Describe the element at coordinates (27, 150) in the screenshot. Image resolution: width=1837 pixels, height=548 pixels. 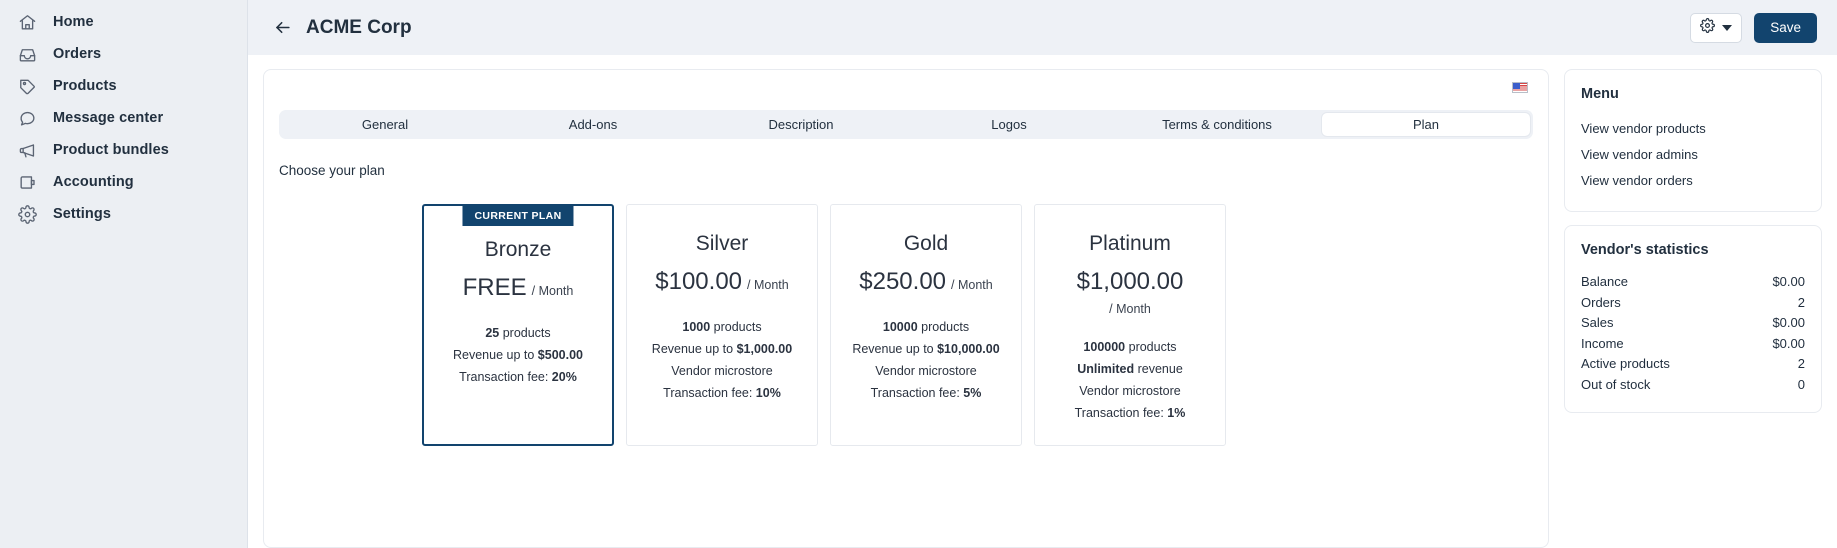
I see `megaphone-icon` at that location.